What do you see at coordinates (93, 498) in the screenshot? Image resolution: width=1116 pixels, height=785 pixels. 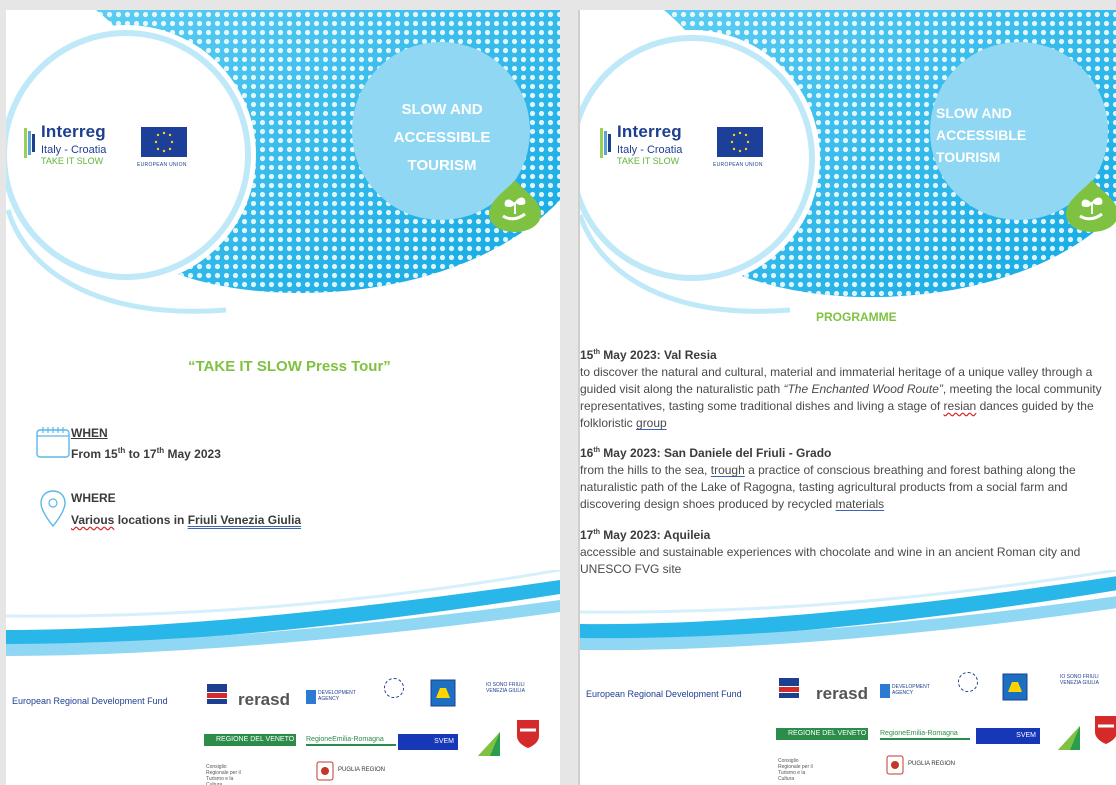 I see `where-label: WHERE` at bounding box center [93, 498].